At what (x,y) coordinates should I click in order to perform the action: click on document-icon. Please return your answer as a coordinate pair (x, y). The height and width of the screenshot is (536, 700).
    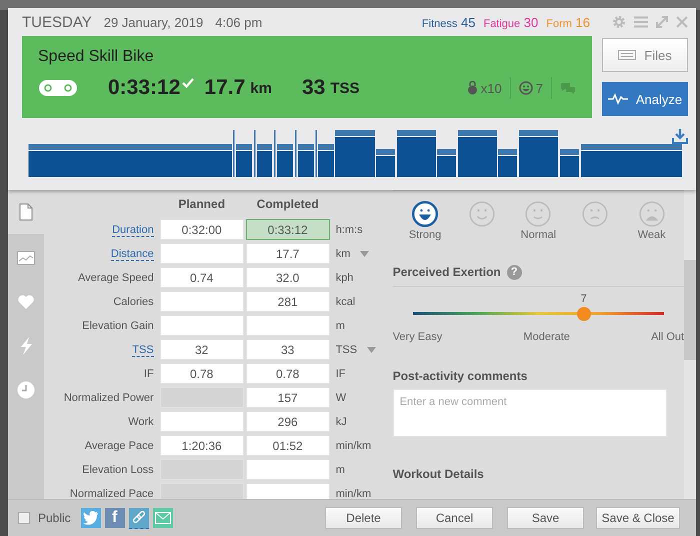
    Looking at the image, I should click on (25, 211).